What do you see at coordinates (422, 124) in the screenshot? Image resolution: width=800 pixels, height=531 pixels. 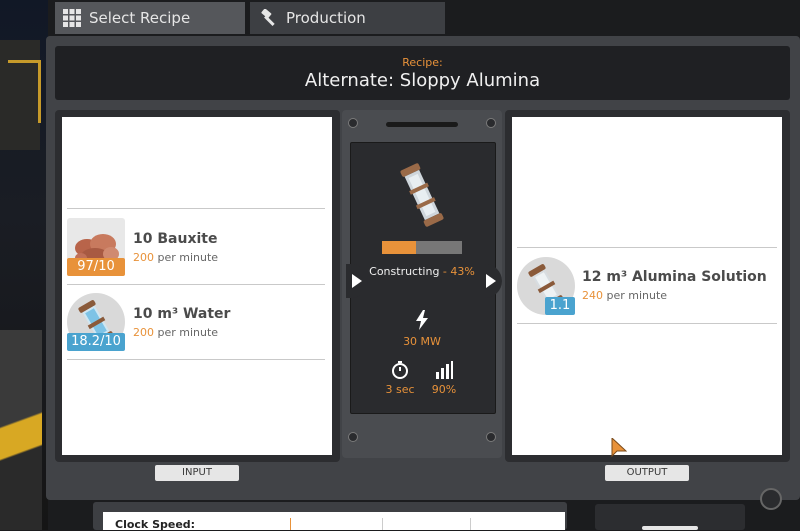 I see `machine-slot` at bounding box center [422, 124].